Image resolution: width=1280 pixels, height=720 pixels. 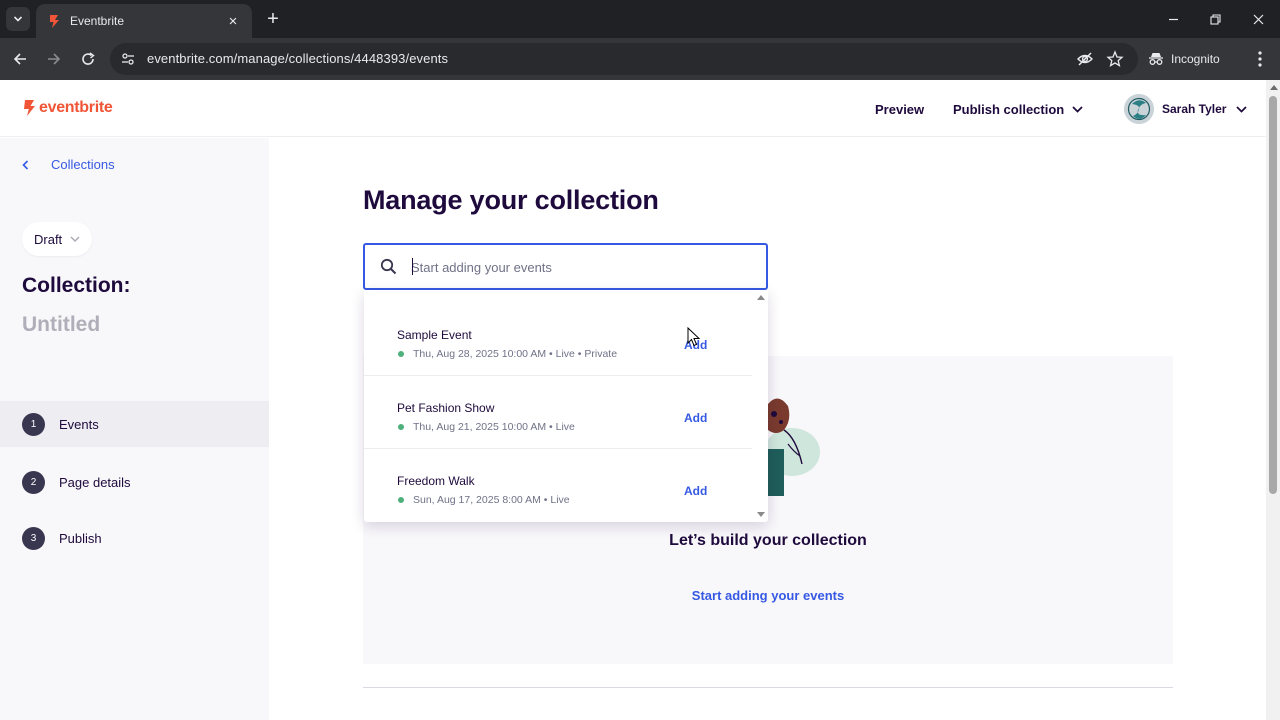 I want to click on reload-icon, so click(x=88, y=58).